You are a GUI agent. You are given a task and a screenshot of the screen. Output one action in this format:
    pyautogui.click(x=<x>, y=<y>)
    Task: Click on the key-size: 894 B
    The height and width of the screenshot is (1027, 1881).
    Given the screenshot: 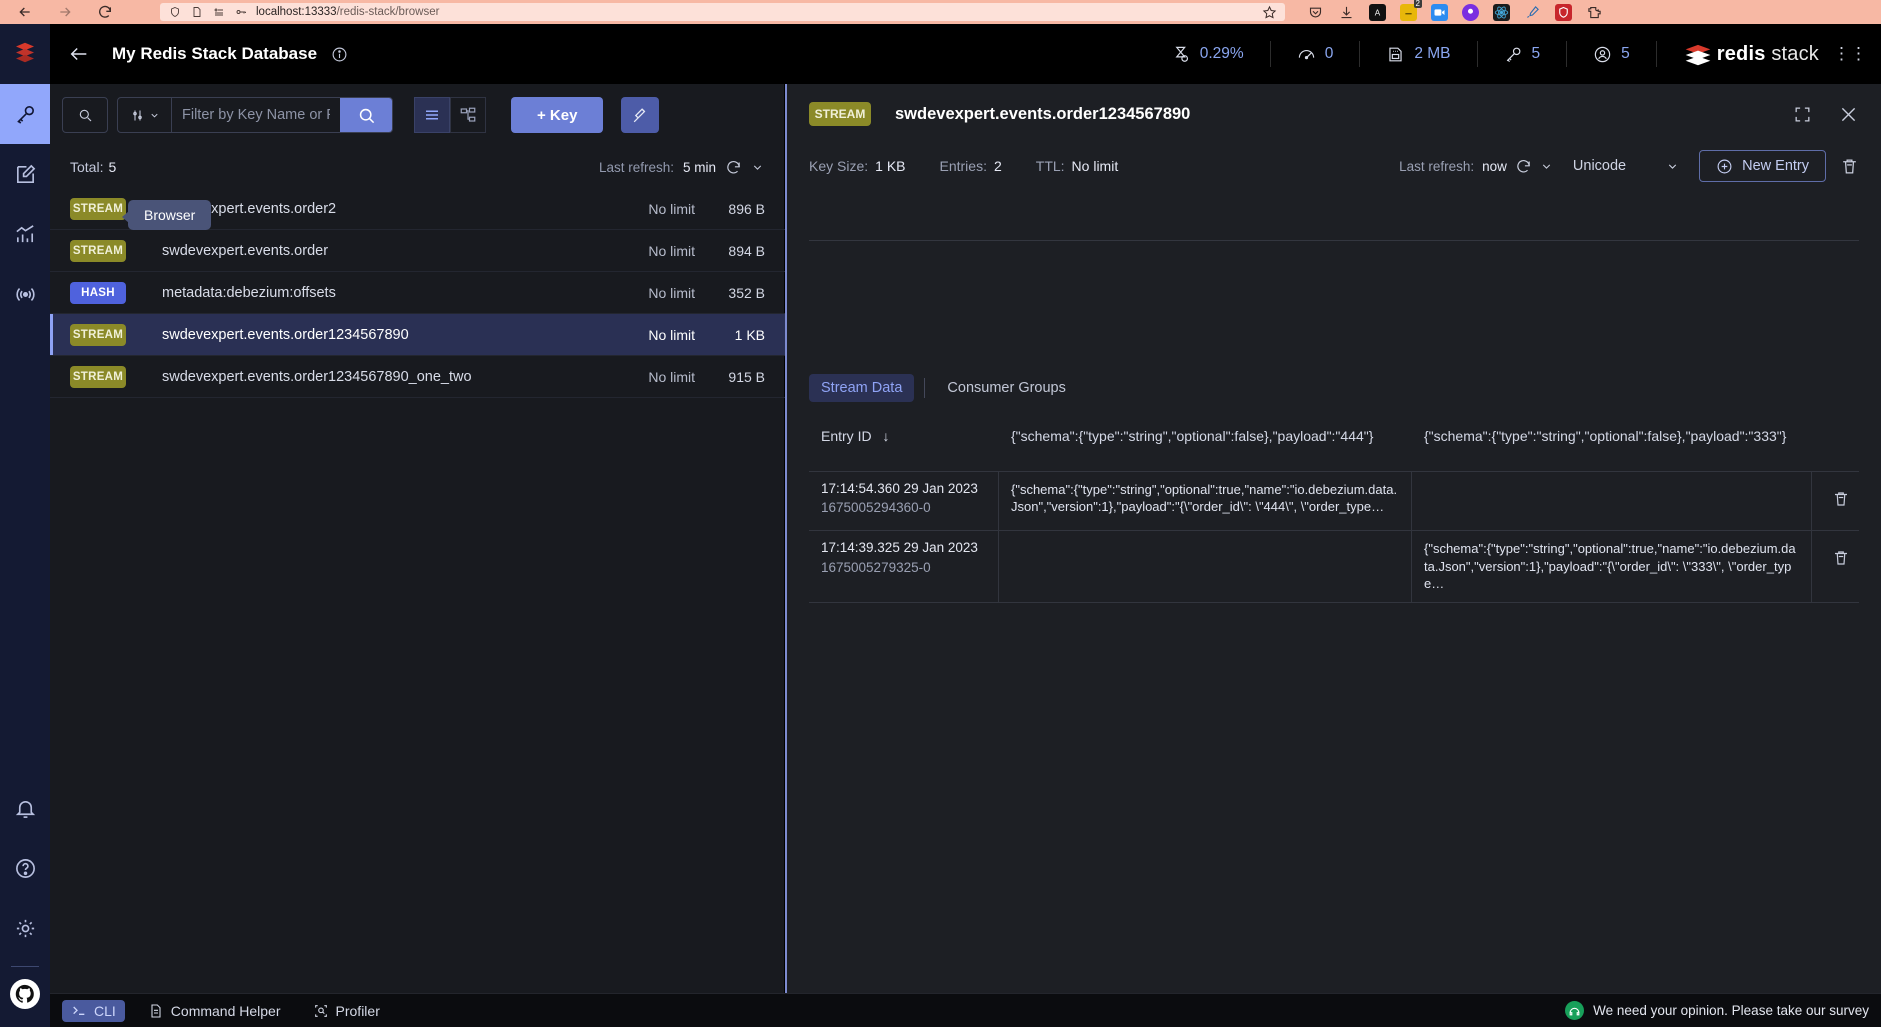 What is the action you would take?
    pyautogui.click(x=746, y=250)
    